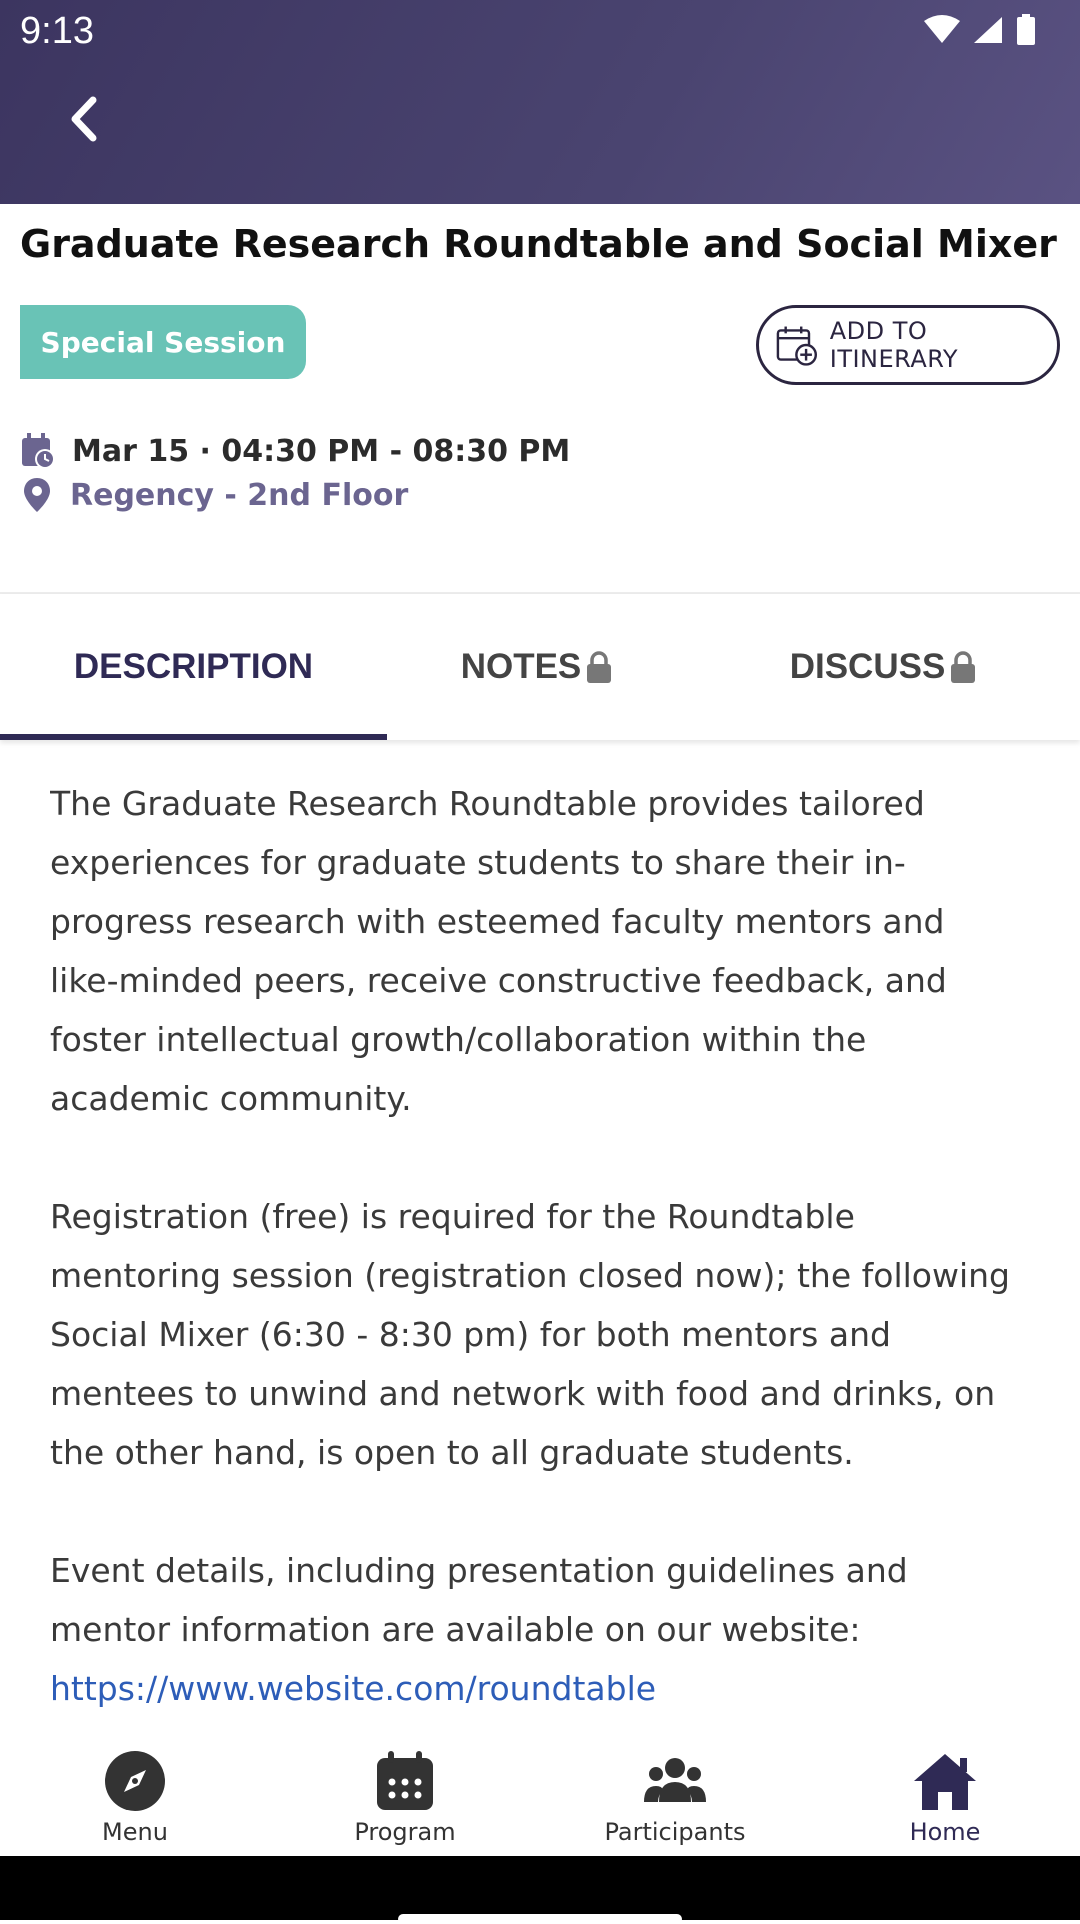 The height and width of the screenshot is (1924, 1080). Describe the element at coordinates (239, 495) in the screenshot. I see `event-location: Regency - 2nd Floor` at that location.